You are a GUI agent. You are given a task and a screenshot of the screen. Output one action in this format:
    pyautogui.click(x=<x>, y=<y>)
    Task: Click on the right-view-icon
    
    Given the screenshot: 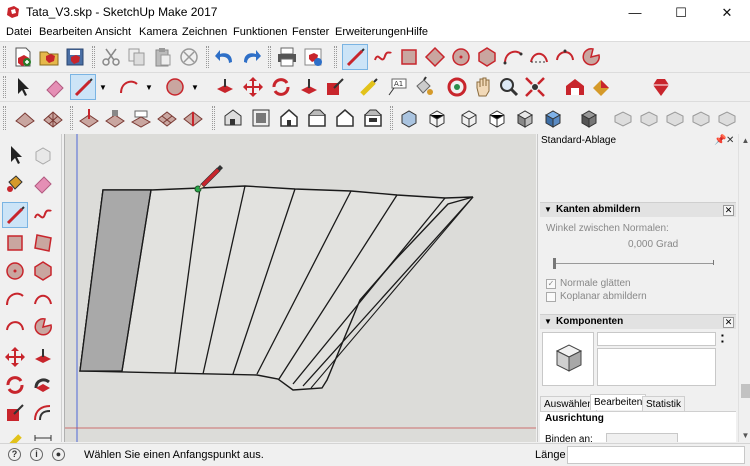 What is the action you would take?
    pyautogui.click(x=317, y=118)
    